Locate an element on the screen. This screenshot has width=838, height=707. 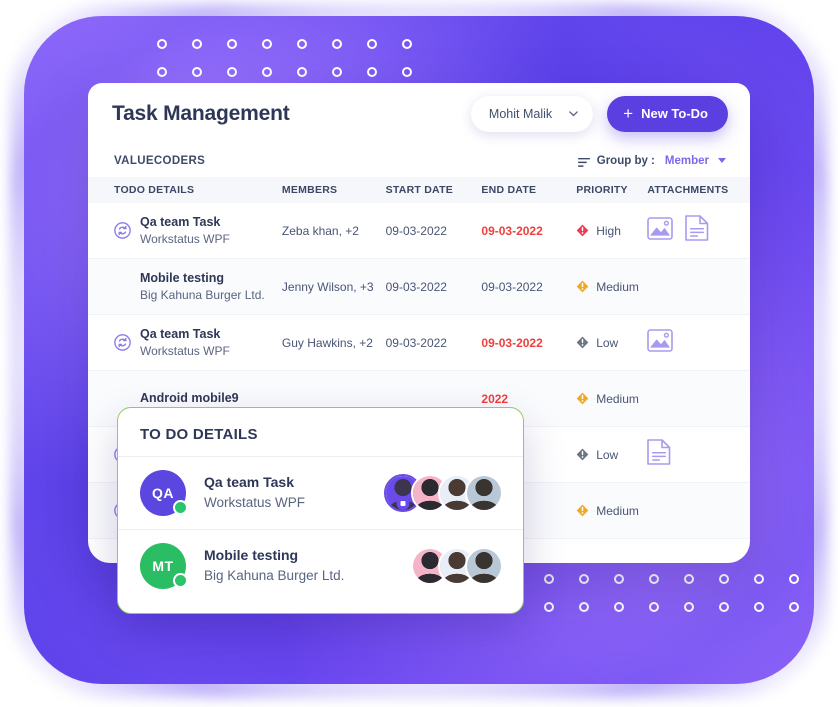
sort-lines-icon is located at coordinates (584, 161).